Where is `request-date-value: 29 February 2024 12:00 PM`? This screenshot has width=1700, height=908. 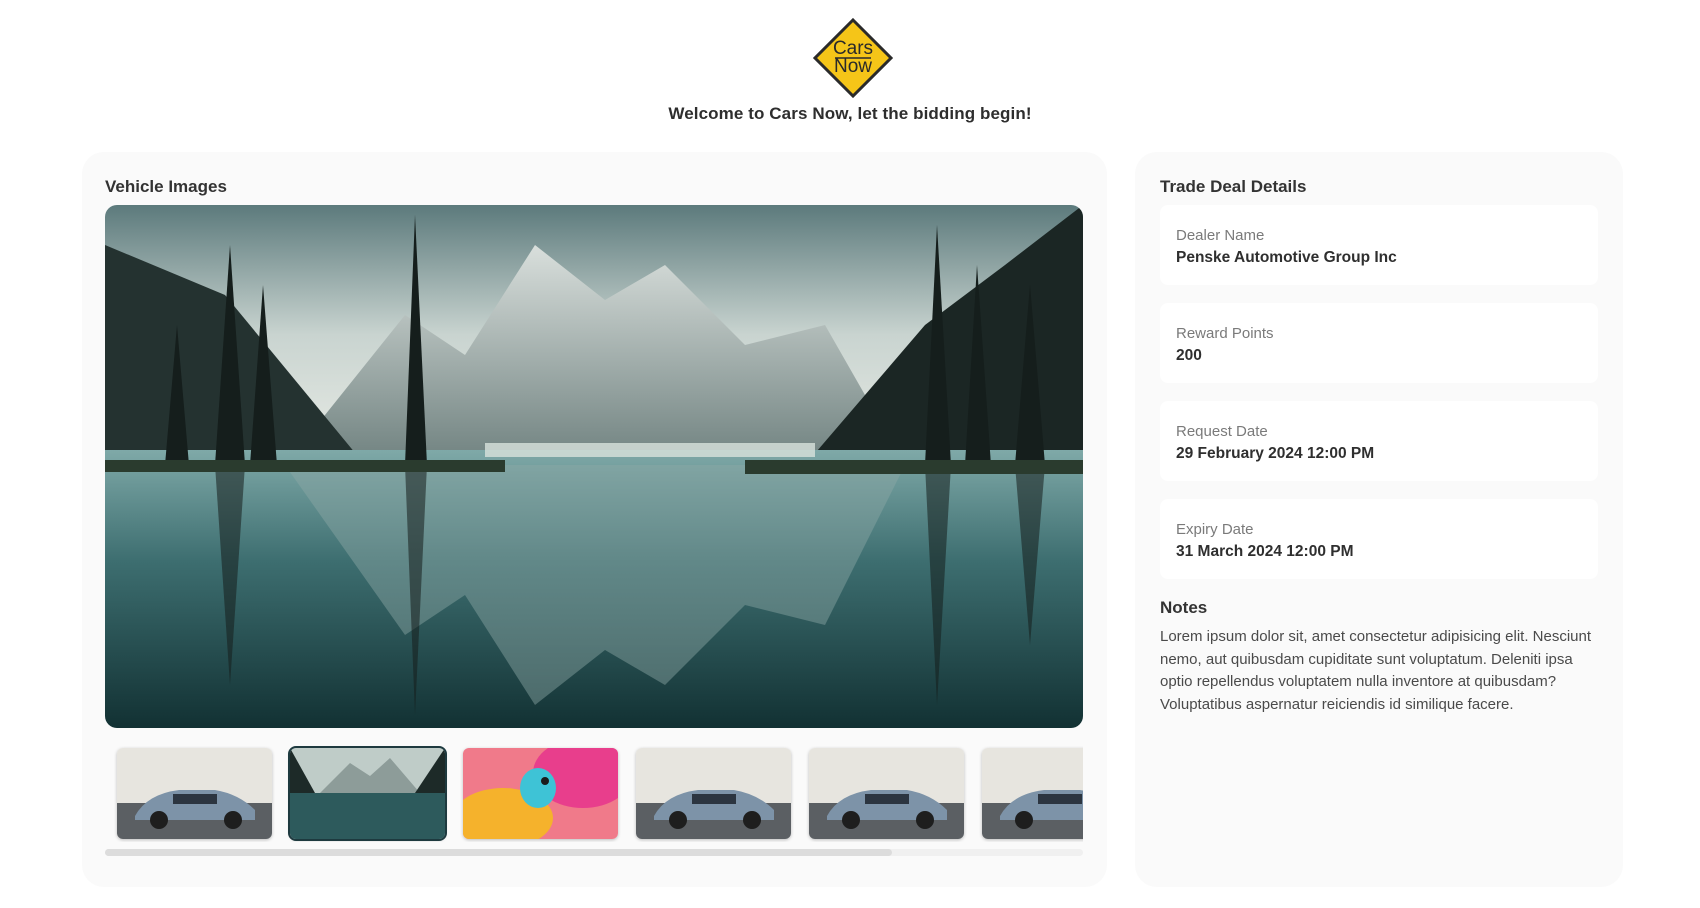 request-date-value: 29 February 2024 12:00 PM is located at coordinates (1275, 453).